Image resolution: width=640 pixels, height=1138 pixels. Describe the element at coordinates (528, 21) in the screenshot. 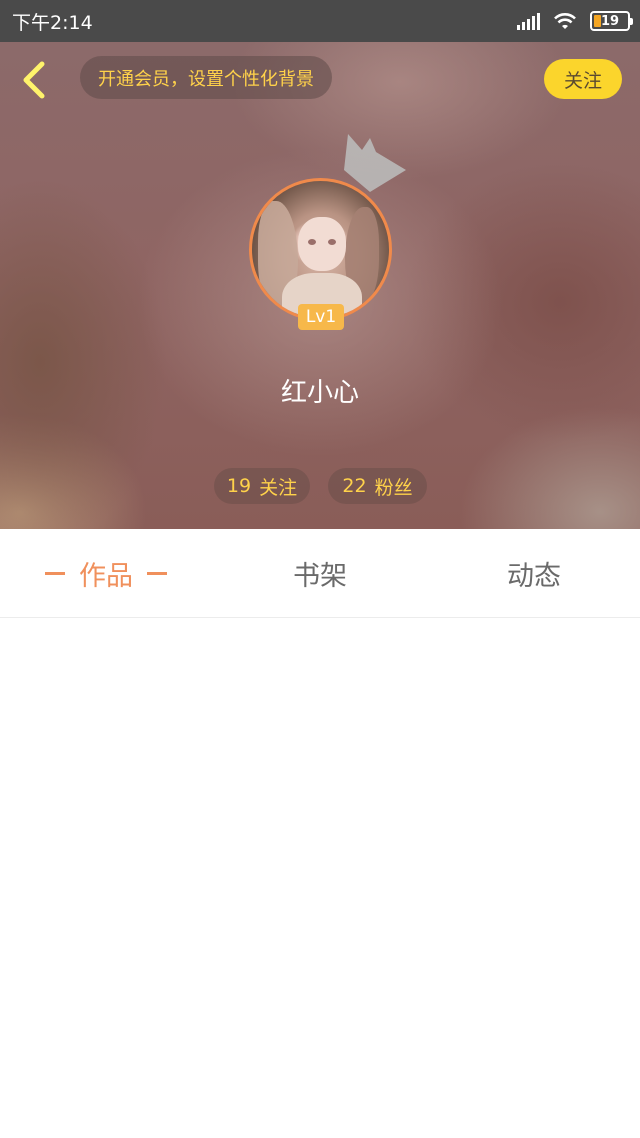

I see `signal-icon` at that location.